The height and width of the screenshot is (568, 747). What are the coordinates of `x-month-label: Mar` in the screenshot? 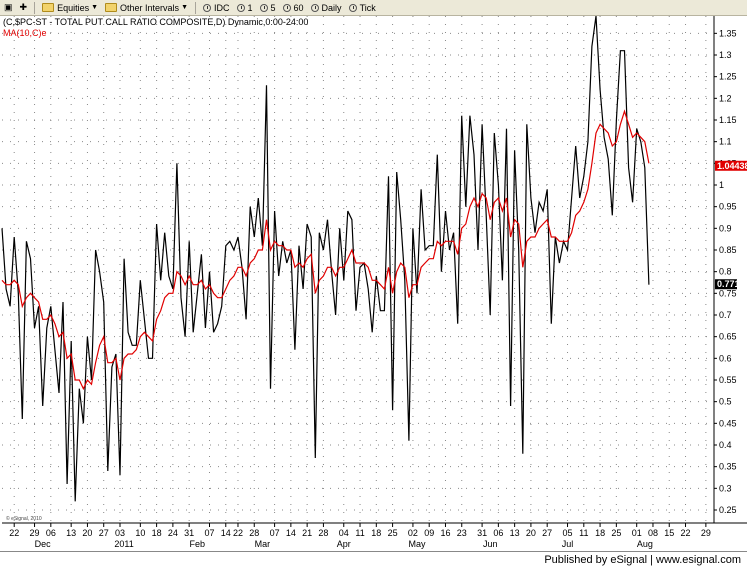 It's located at (263, 544).